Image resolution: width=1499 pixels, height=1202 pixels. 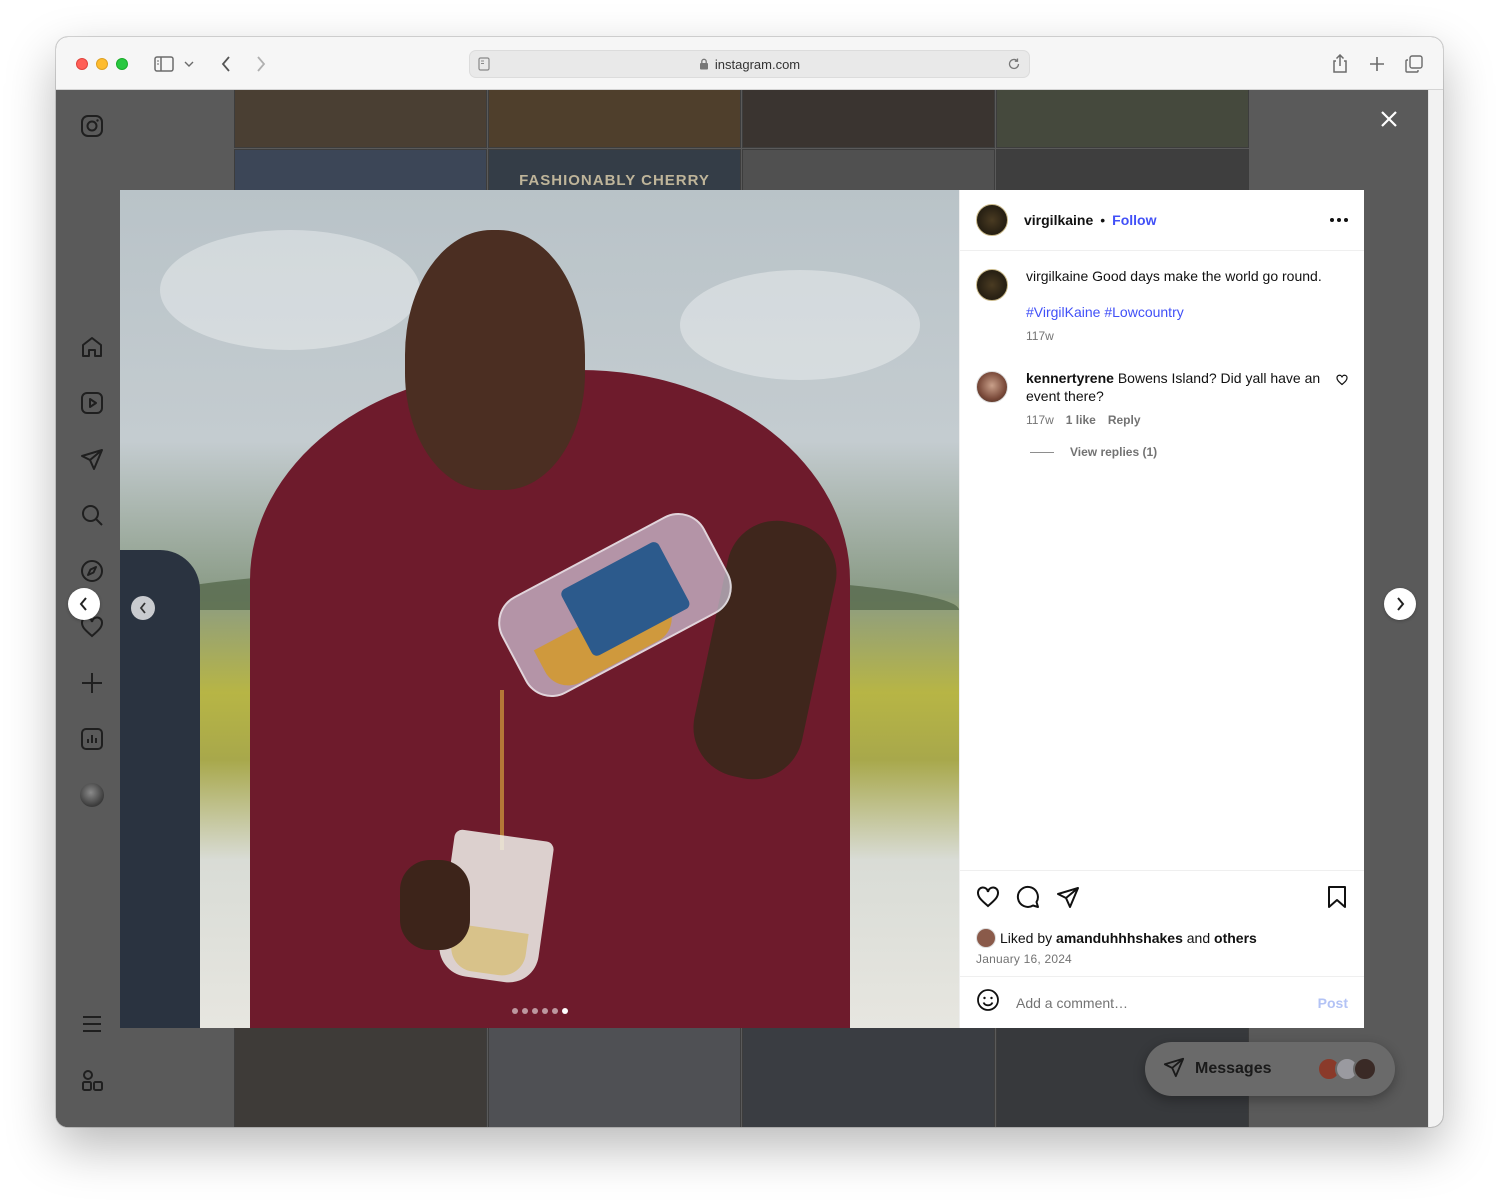 I want to click on liked-by: Liked by amanduhhhshakes and others, so click(x=1162, y=938).